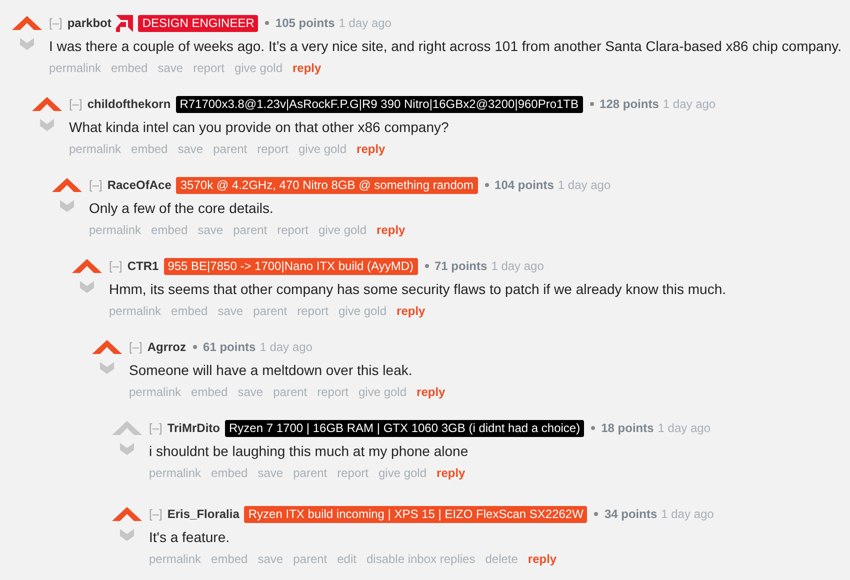 This screenshot has height=580, width=850. Describe the element at coordinates (327, 185) in the screenshot. I see `user-flair: 3570k @ 4.2GHz, 470 Nitro 8GB @ something random` at that location.